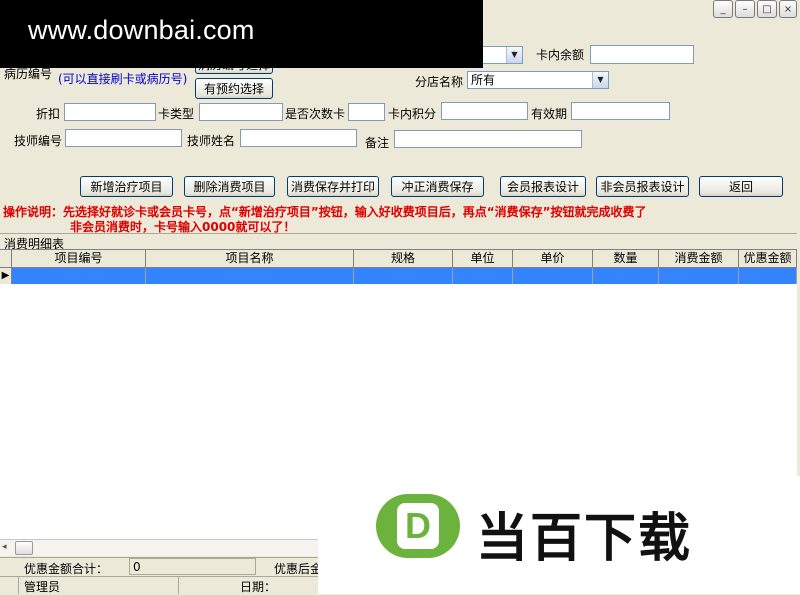 The height and width of the screenshot is (595, 800). What do you see at coordinates (192, 566) in the screenshot?
I see `discount-total-field: 0` at bounding box center [192, 566].